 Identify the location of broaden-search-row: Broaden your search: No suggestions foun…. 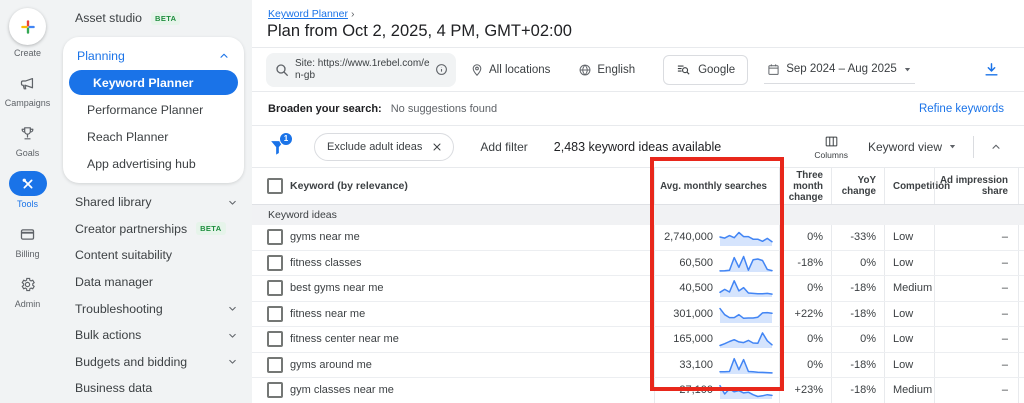
(638, 109).